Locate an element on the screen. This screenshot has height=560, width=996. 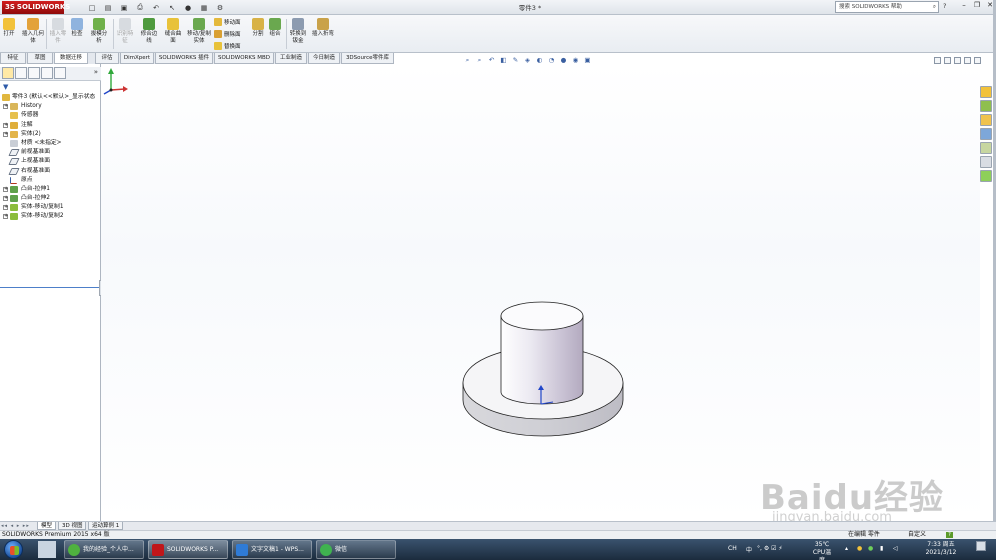
check-button: 检查 is located at coordinates (77, 28).